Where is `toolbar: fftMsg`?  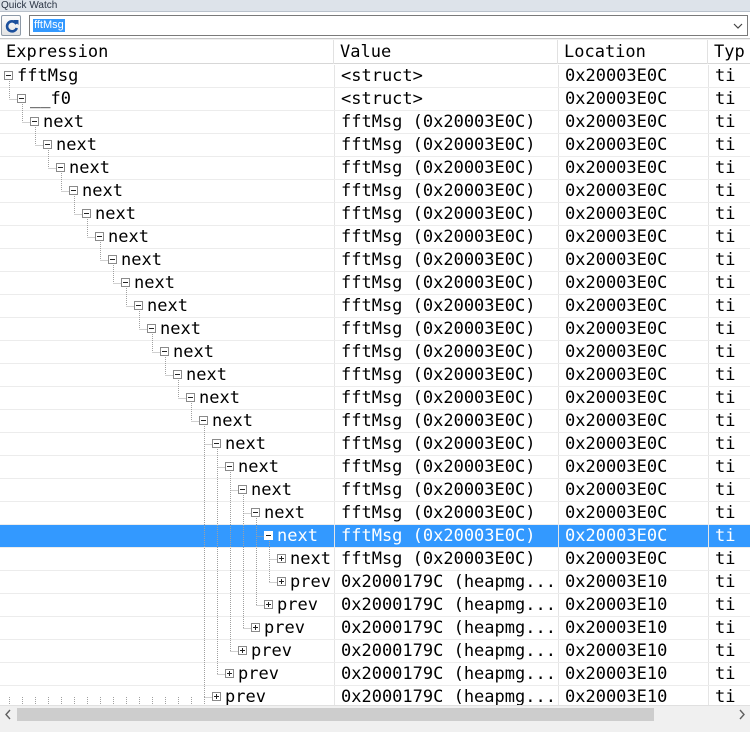 toolbar: fftMsg is located at coordinates (375, 25).